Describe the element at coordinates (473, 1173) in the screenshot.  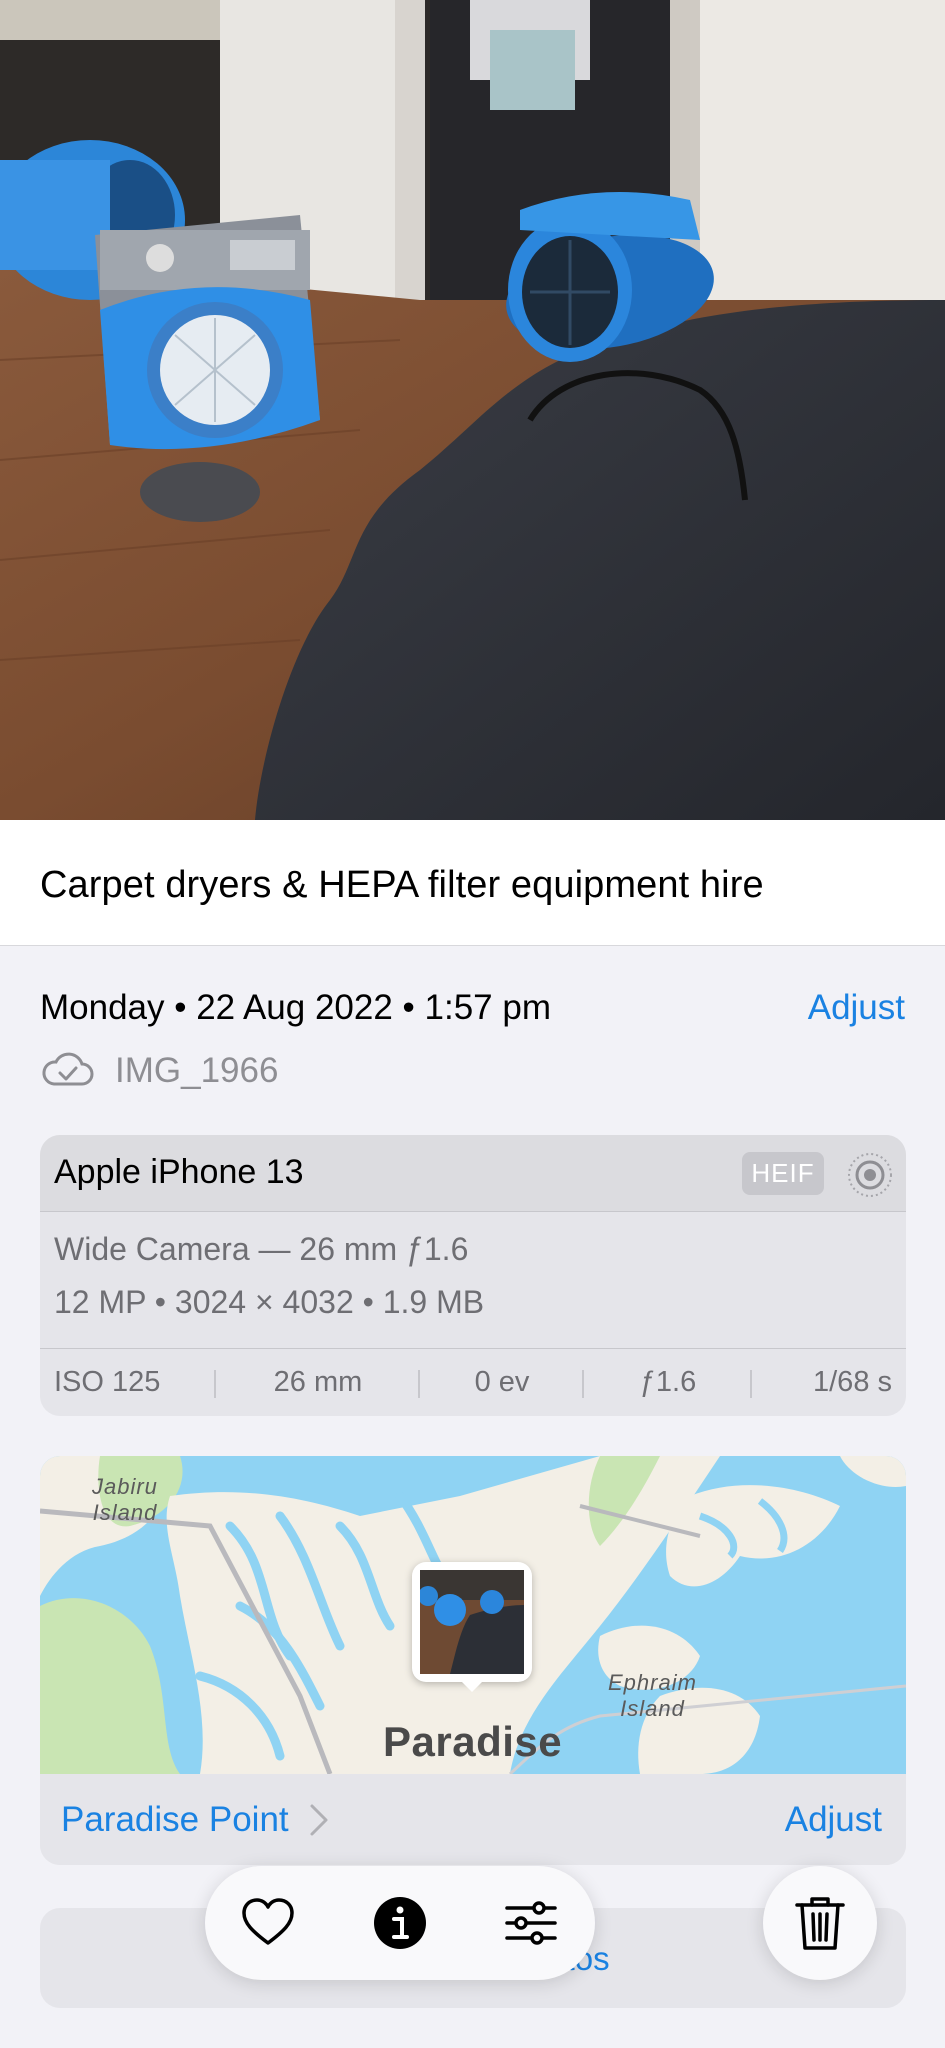
I see `camera-info-header: Apple iPhone 13 HEIF` at that location.